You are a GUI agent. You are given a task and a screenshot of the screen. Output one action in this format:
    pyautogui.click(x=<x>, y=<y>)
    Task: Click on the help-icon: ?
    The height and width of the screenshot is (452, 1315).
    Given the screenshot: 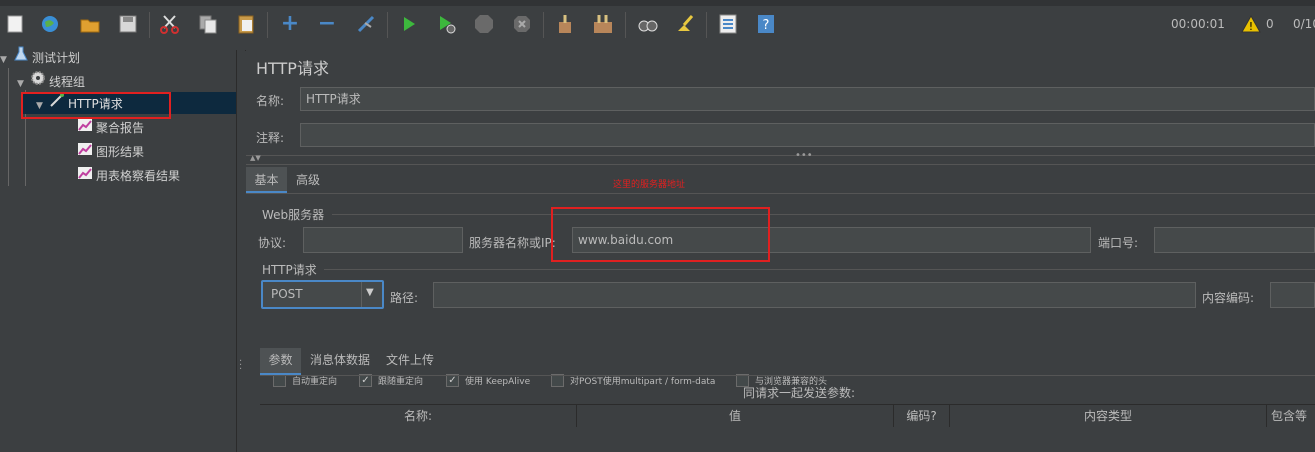 What is the action you would take?
    pyautogui.click(x=766, y=24)
    